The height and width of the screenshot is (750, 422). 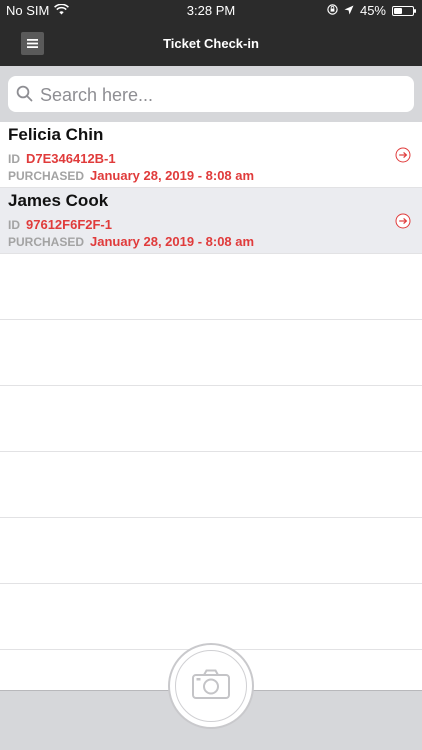 I want to click on menu-button, so click(x=32, y=43).